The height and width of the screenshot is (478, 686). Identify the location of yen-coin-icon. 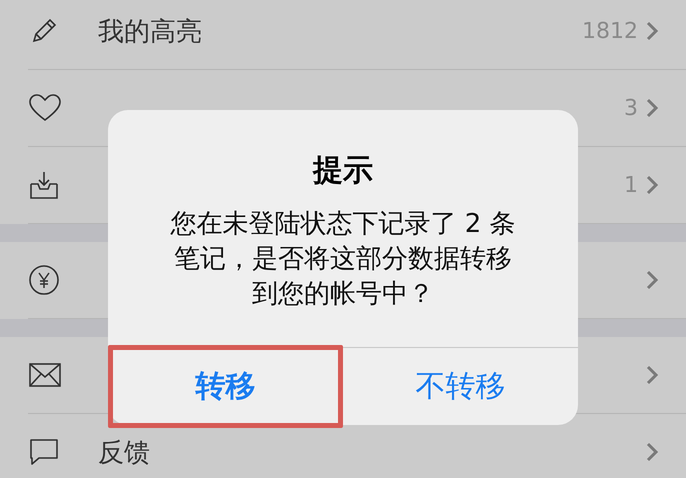
(44, 280).